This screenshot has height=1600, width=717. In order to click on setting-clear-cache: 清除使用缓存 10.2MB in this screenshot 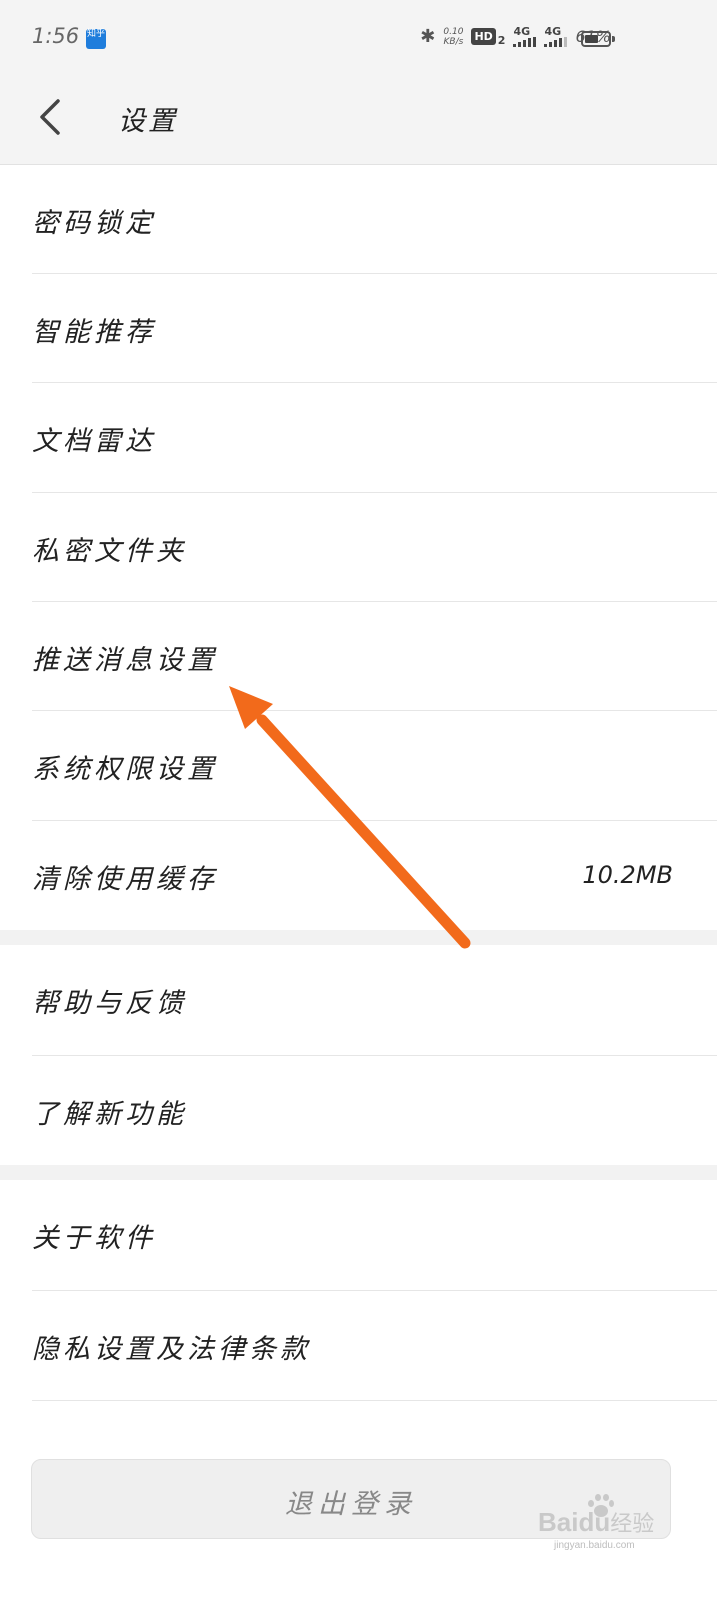, I will do `click(358, 875)`.